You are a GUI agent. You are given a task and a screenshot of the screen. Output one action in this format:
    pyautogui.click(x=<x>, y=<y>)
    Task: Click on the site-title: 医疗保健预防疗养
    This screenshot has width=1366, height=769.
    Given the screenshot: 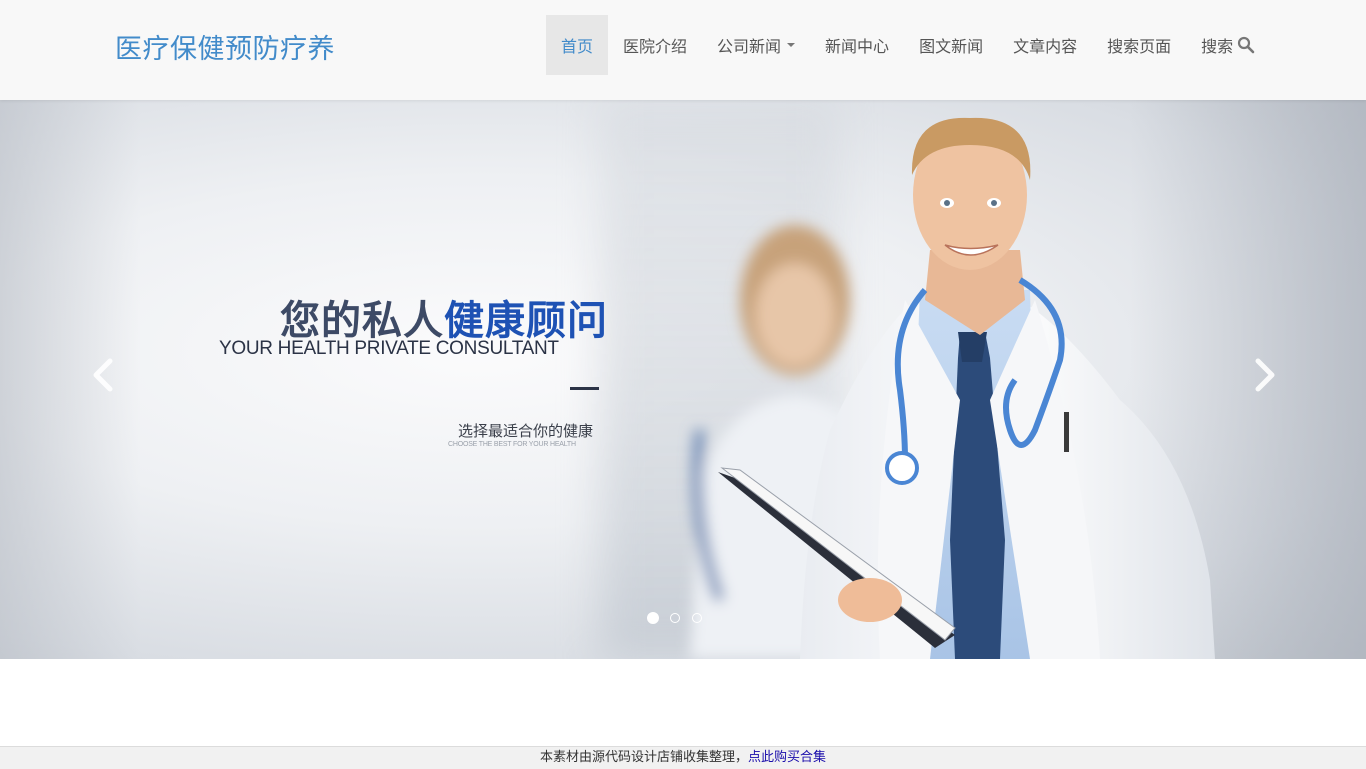 What is the action you would take?
    pyautogui.click(x=225, y=46)
    